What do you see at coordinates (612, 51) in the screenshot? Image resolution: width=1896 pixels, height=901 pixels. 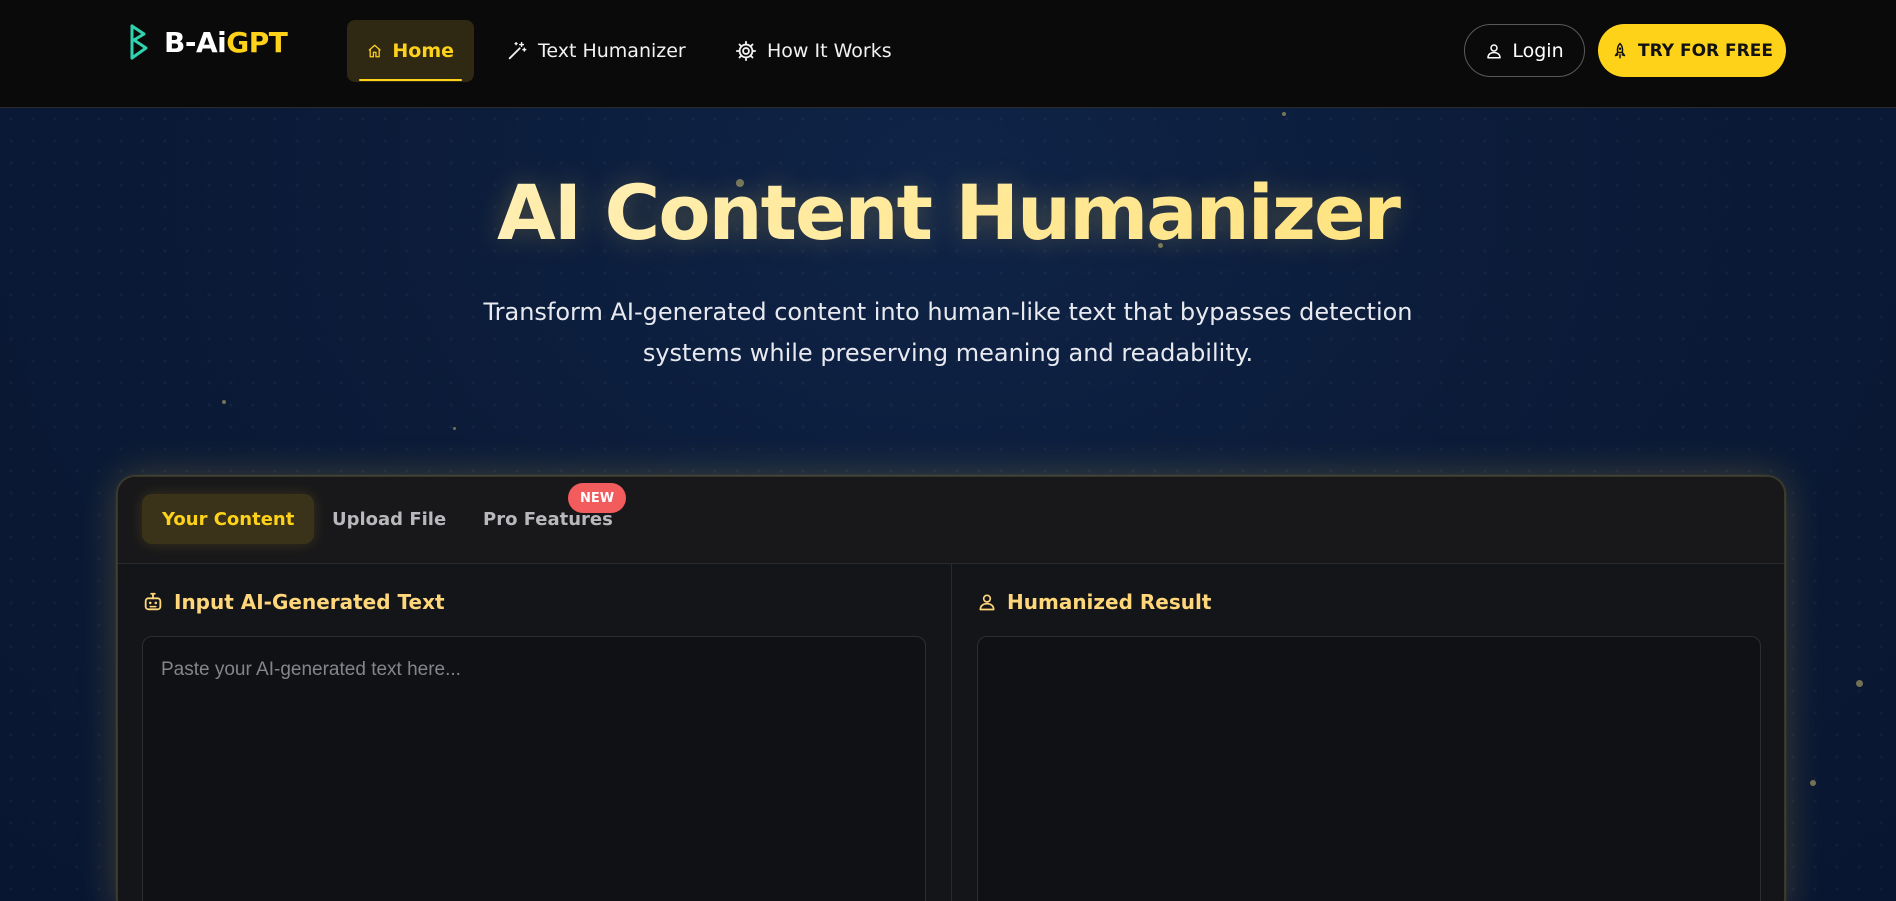 I see `nav-text-humanizer-label: Text Humanizer` at bounding box center [612, 51].